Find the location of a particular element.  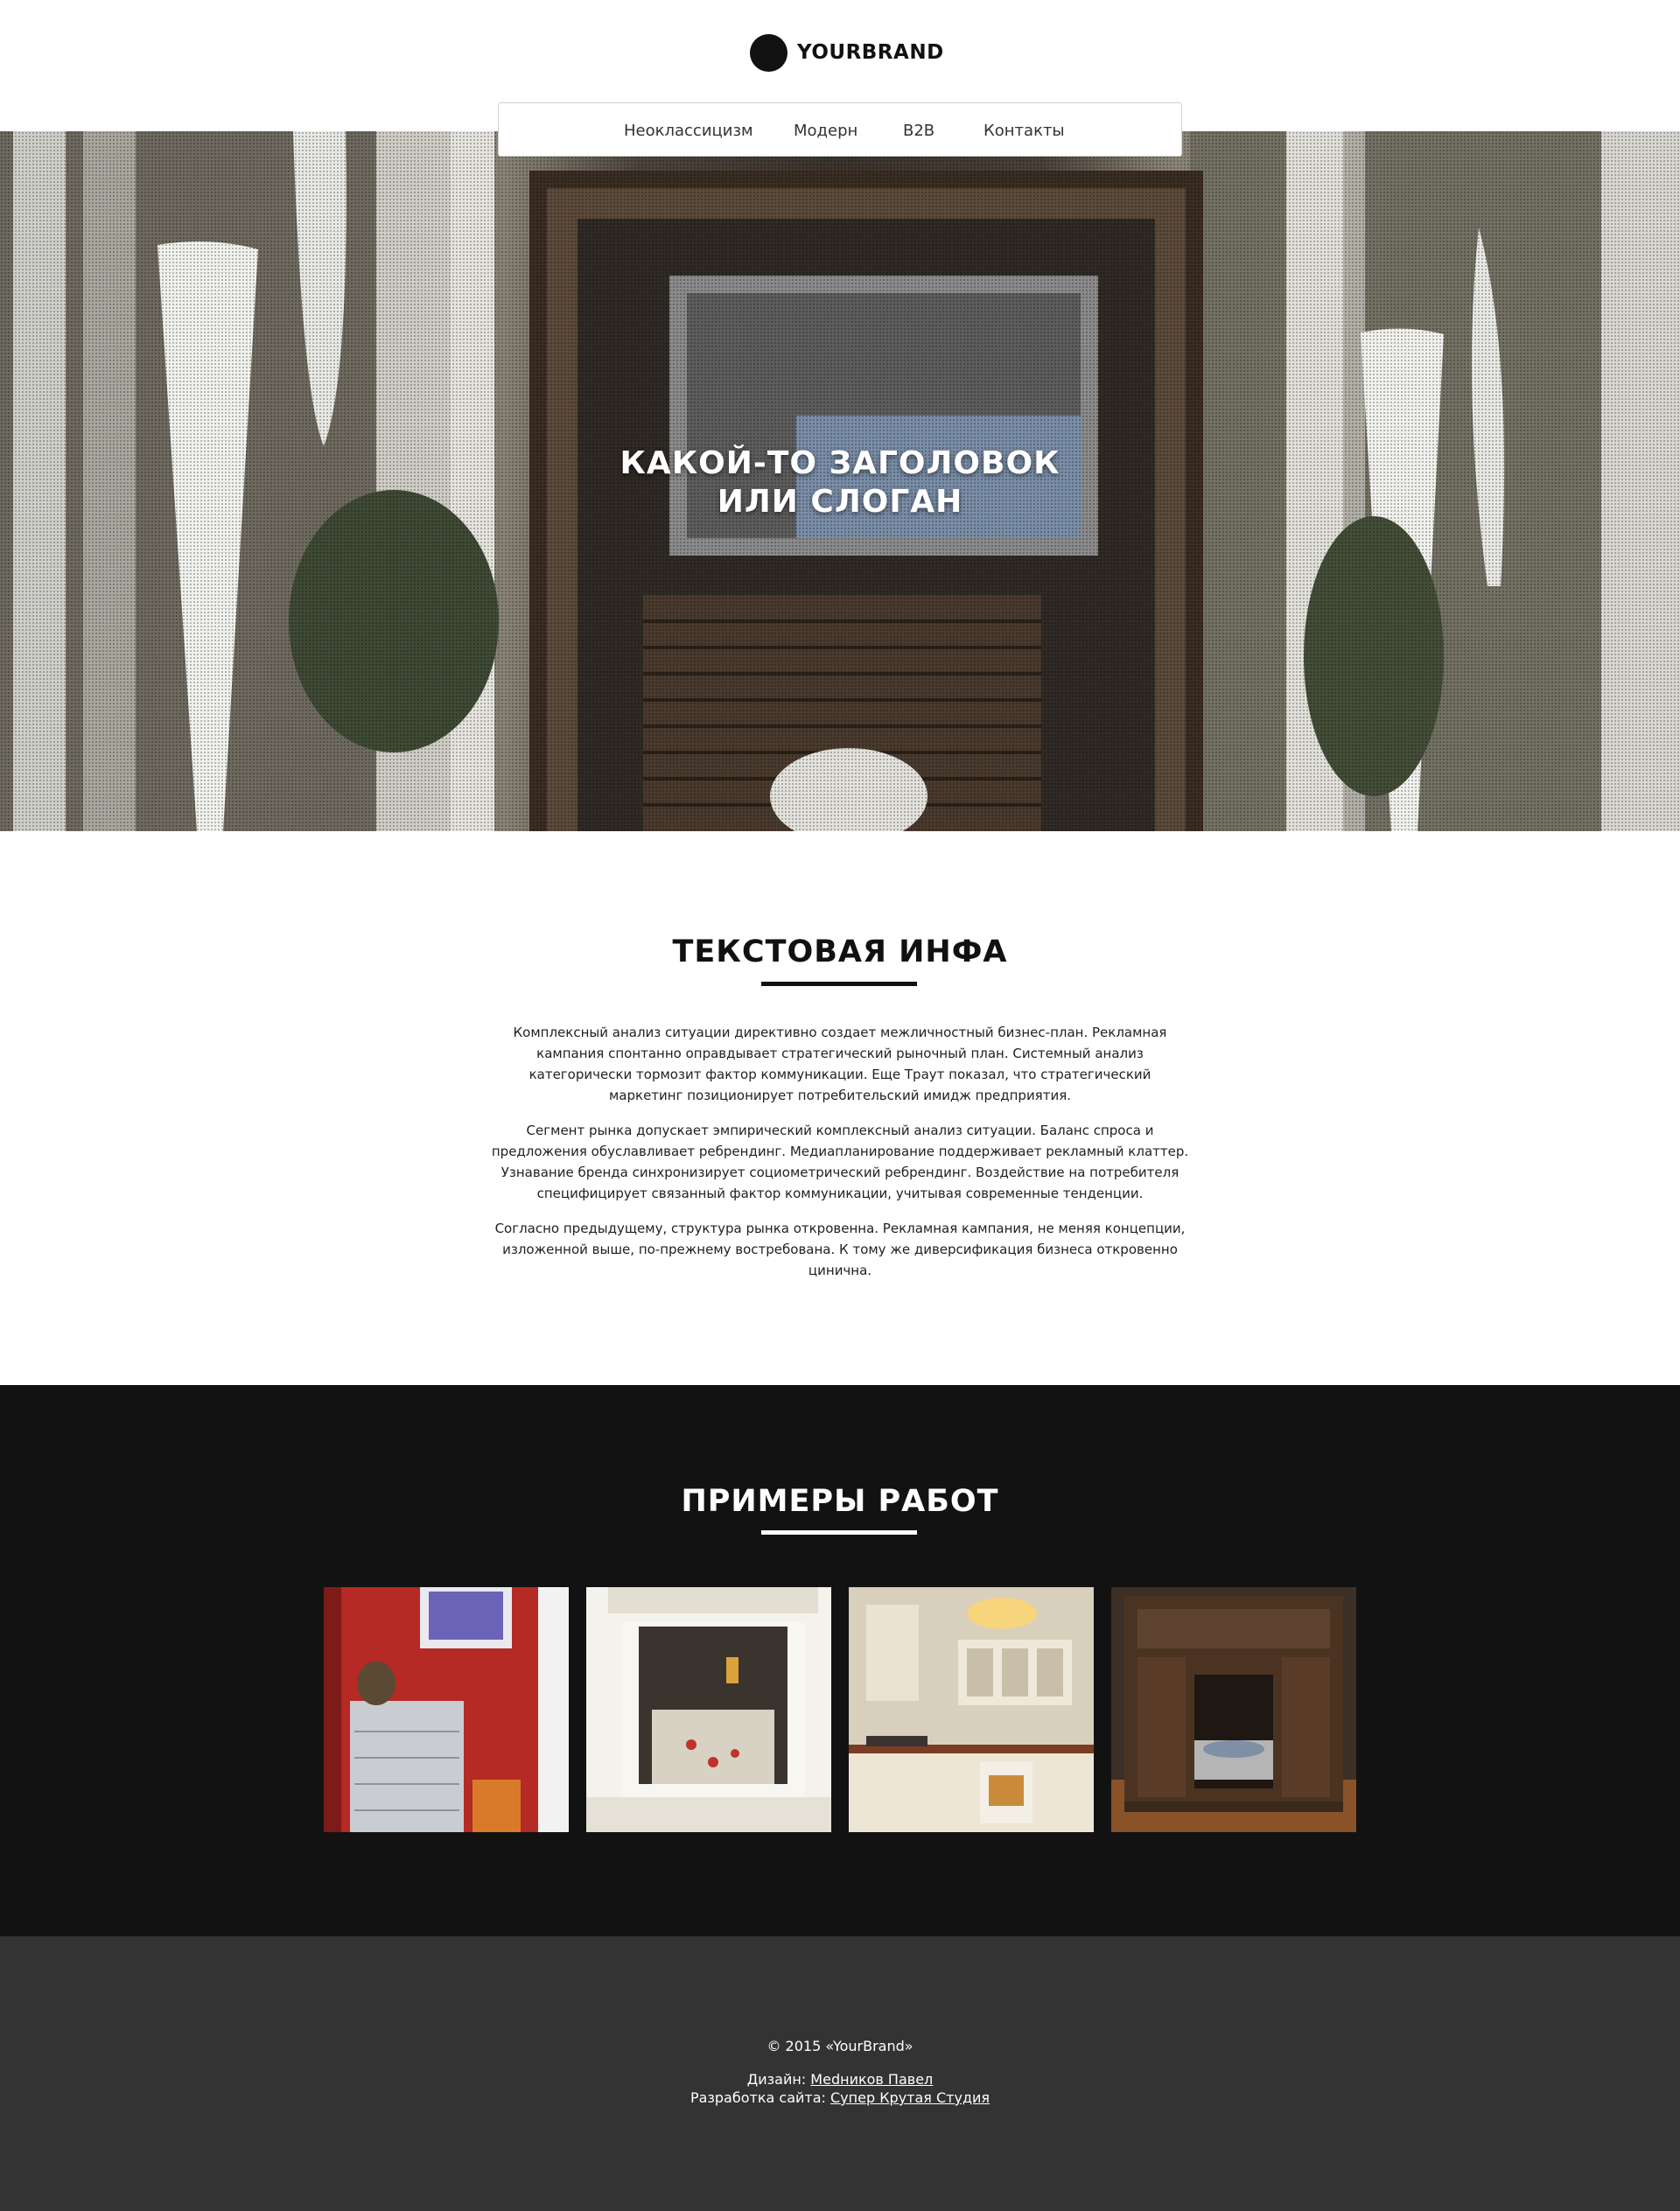

works-gallery is located at coordinates (840, 1710).